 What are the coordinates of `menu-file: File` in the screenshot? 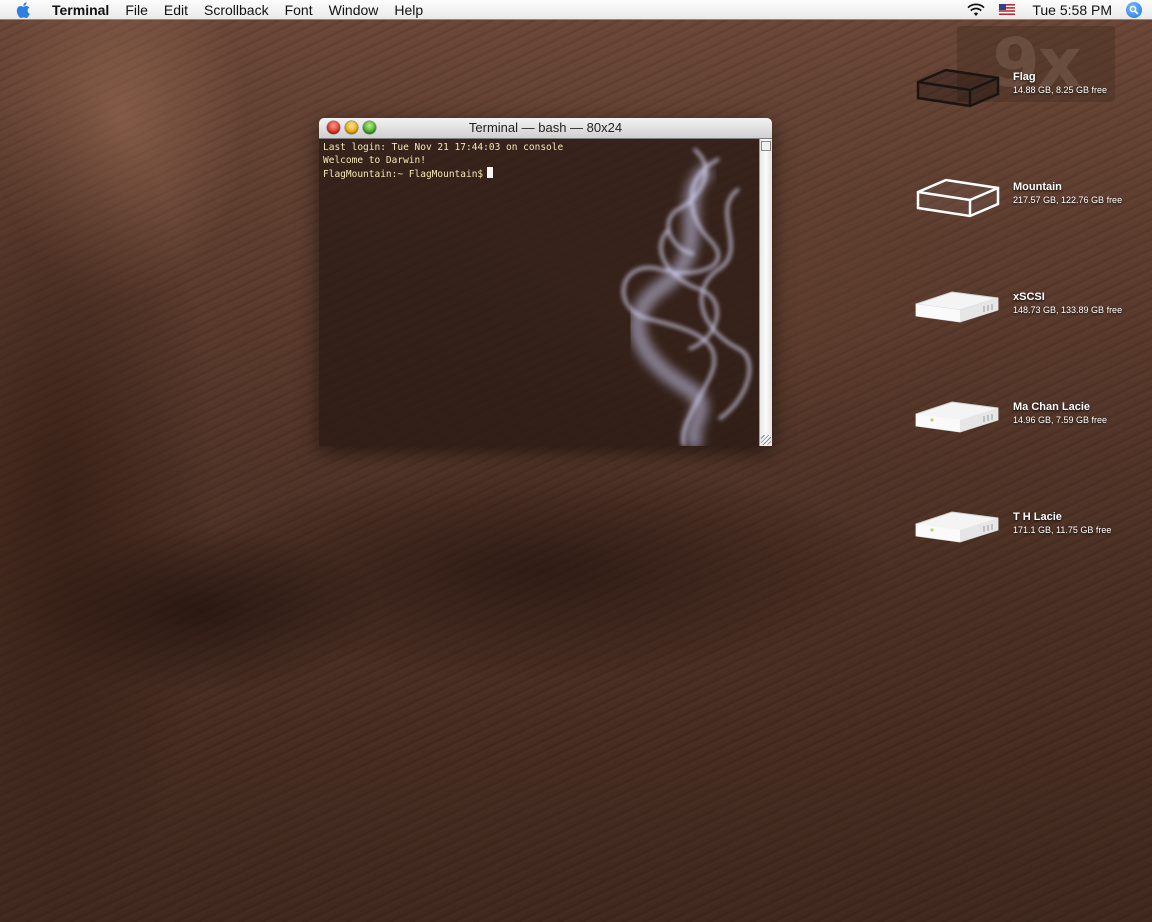 It's located at (136, 10).